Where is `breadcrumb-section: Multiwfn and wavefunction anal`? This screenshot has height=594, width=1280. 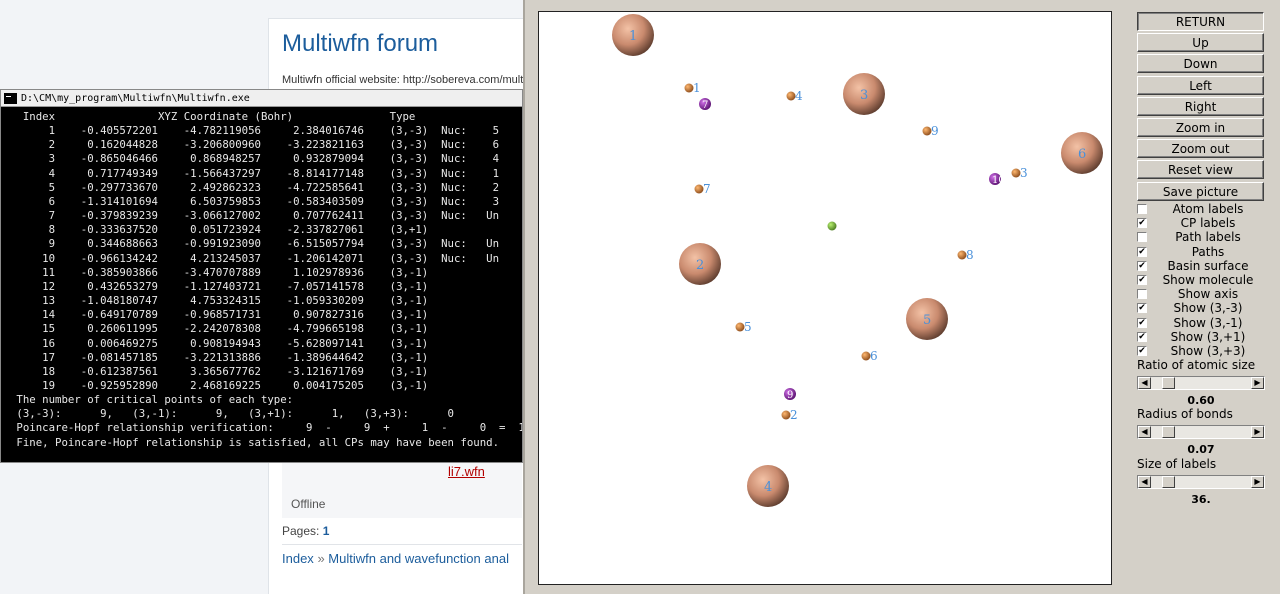 breadcrumb-section: Multiwfn and wavefunction anal is located at coordinates (418, 558).